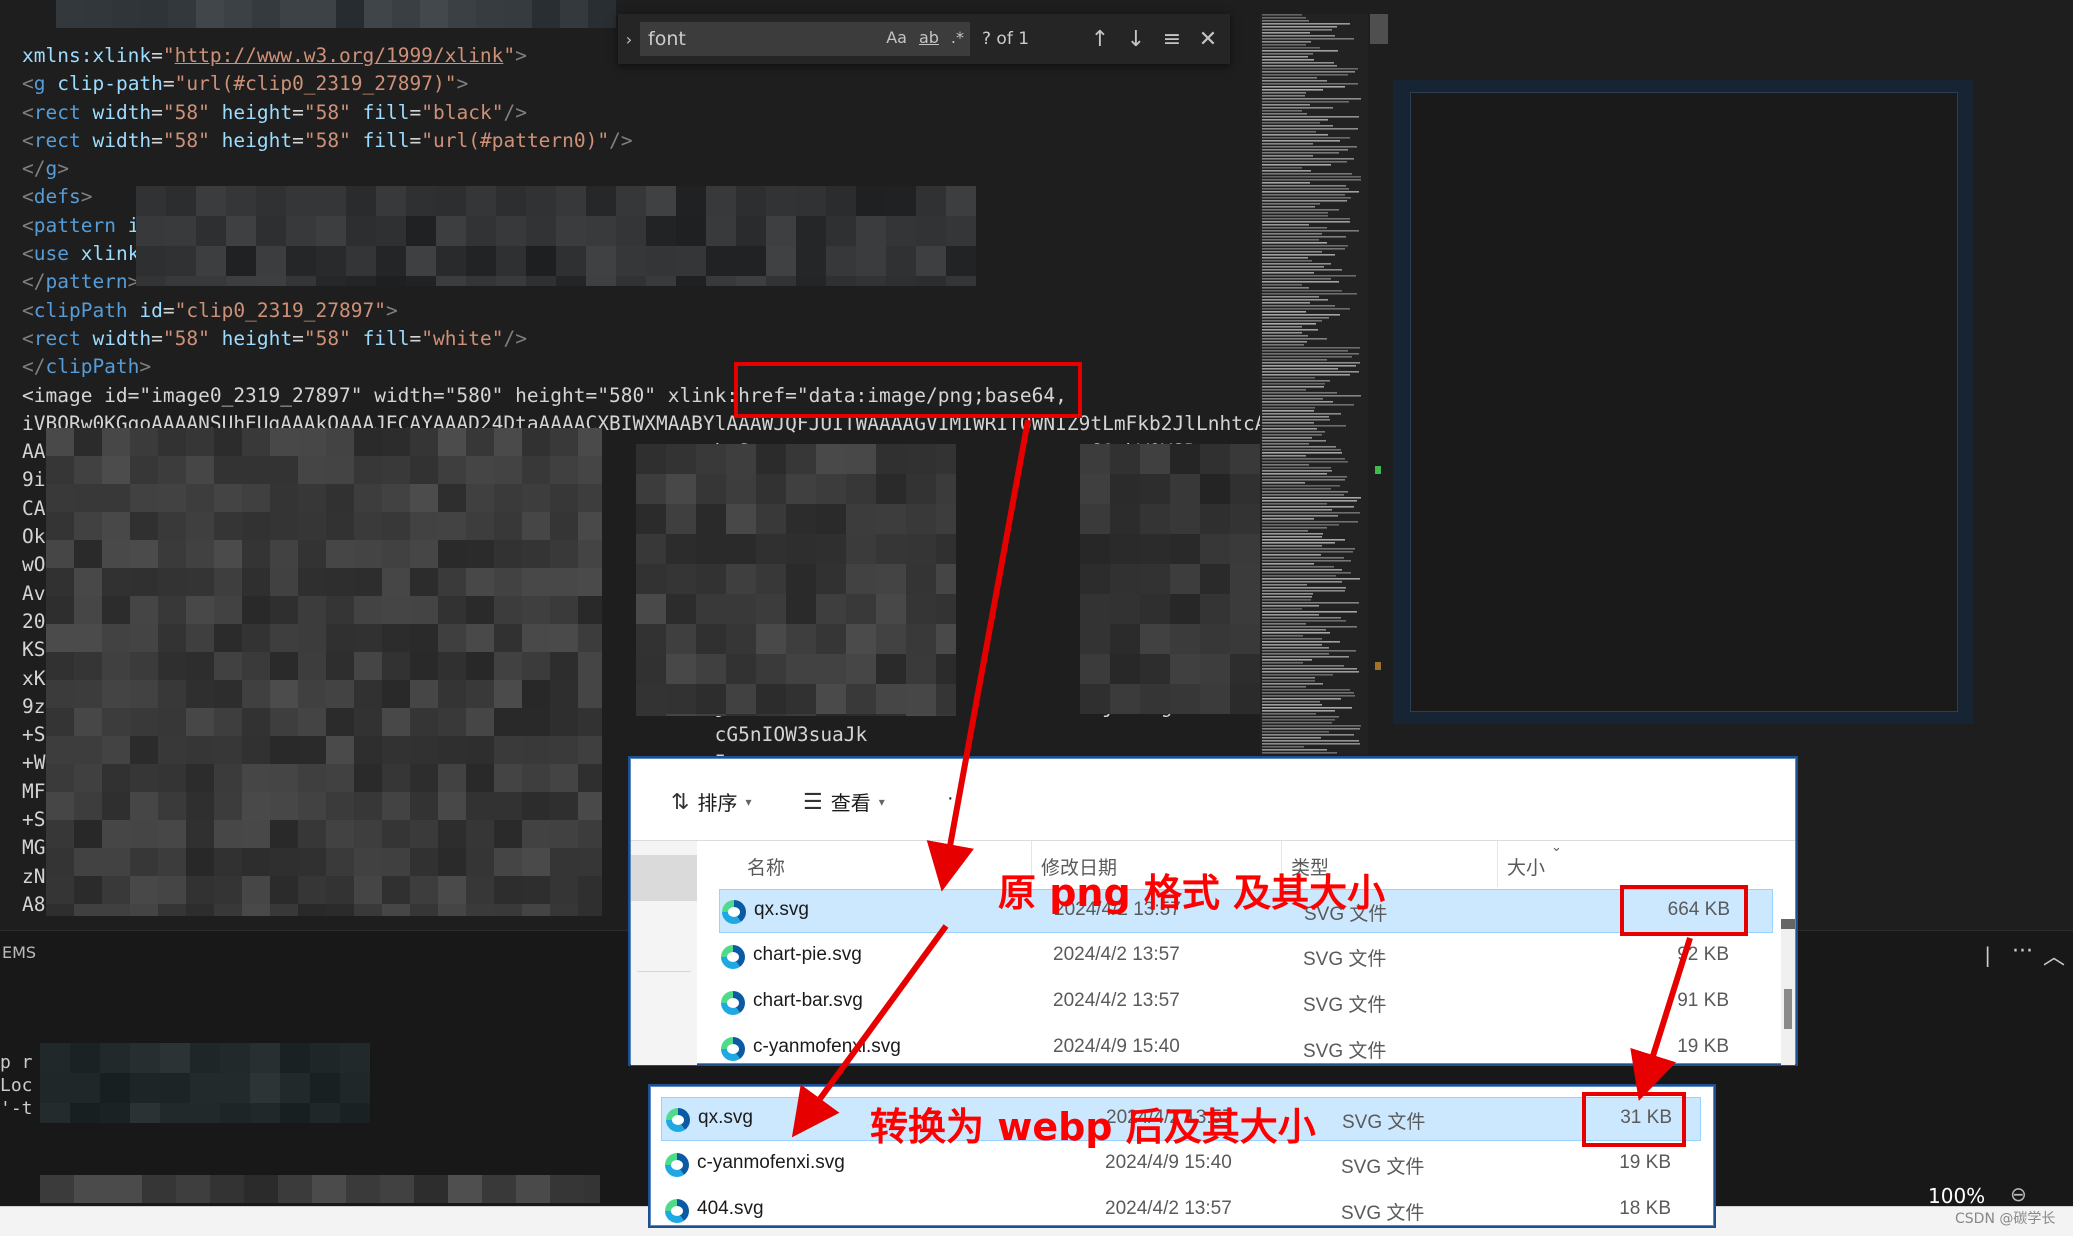 This screenshot has height=1236, width=2073. What do you see at coordinates (957, 37) in the screenshot?
I see `regex-icon: .*` at bounding box center [957, 37].